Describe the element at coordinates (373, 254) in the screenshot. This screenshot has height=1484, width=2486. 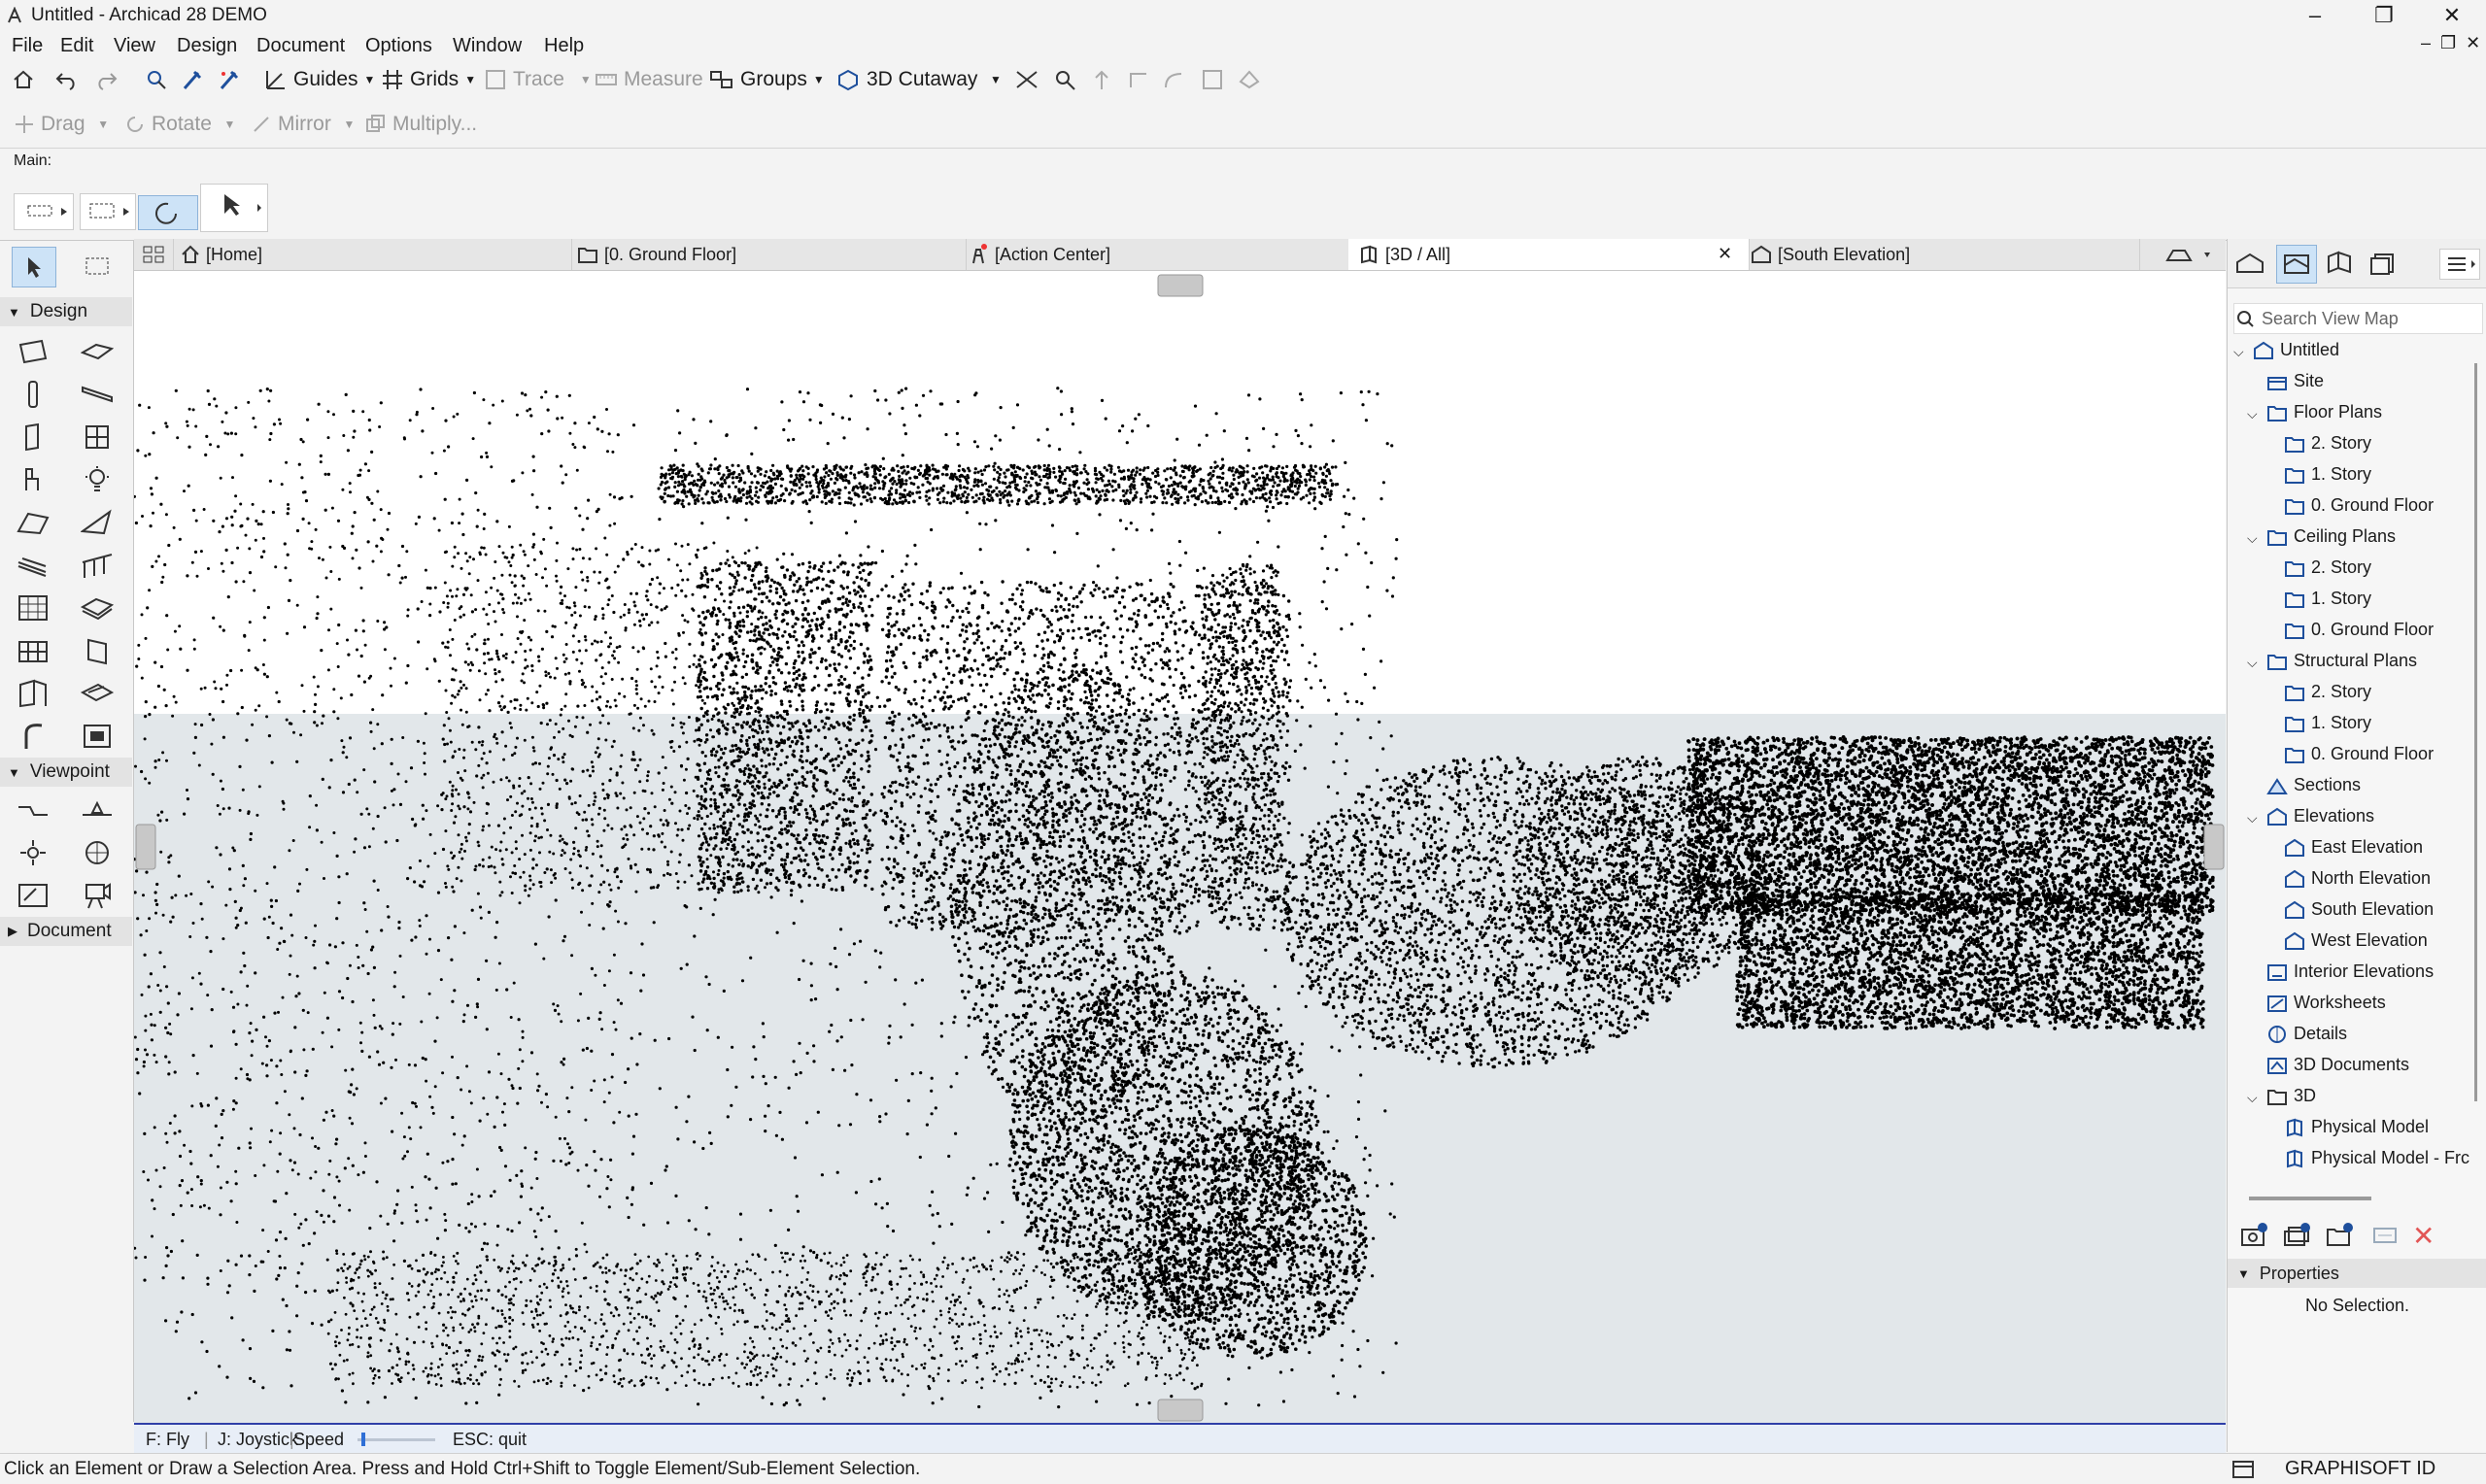
I see `tab-home: [Home]` at that location.